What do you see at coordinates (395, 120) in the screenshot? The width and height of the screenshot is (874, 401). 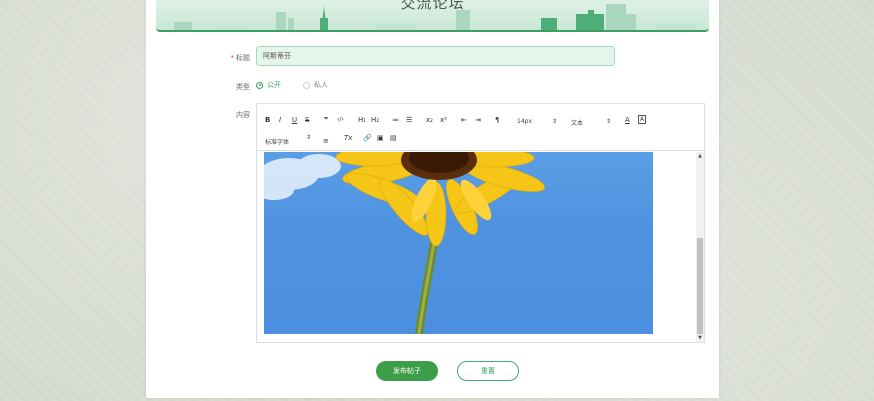 I see `ordered-list-button: ≔` at bounding box center [395, 120].